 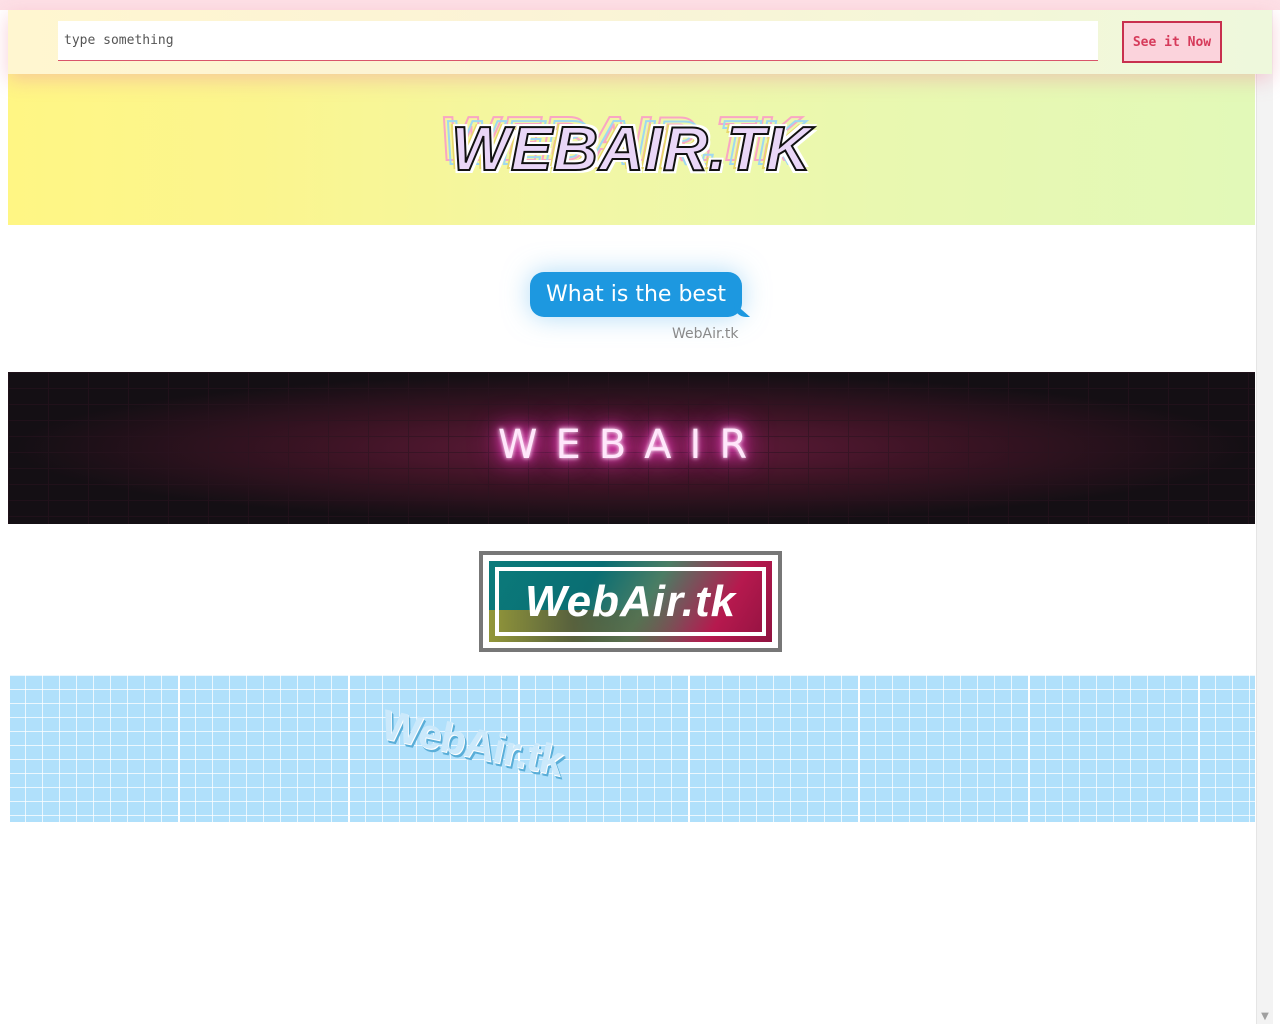 What do you see at coordinates (1264, 517) in the screenshot?
I see `vertical-scrollbar: ▲ ▼` at bounding box center [1264, 517].